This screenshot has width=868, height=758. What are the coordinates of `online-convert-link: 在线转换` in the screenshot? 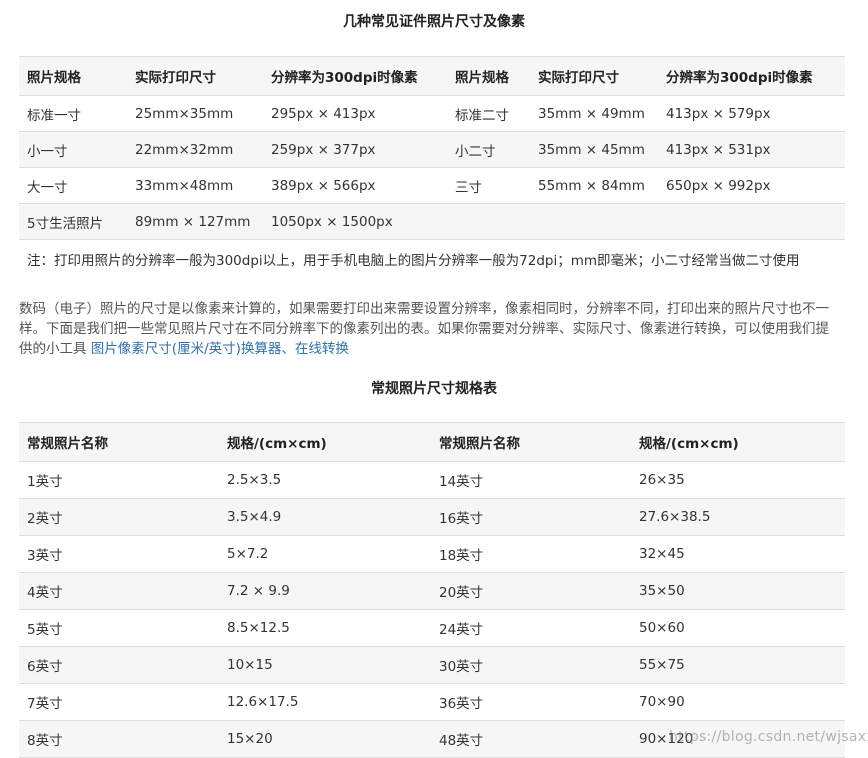 It's located at (322, 349).